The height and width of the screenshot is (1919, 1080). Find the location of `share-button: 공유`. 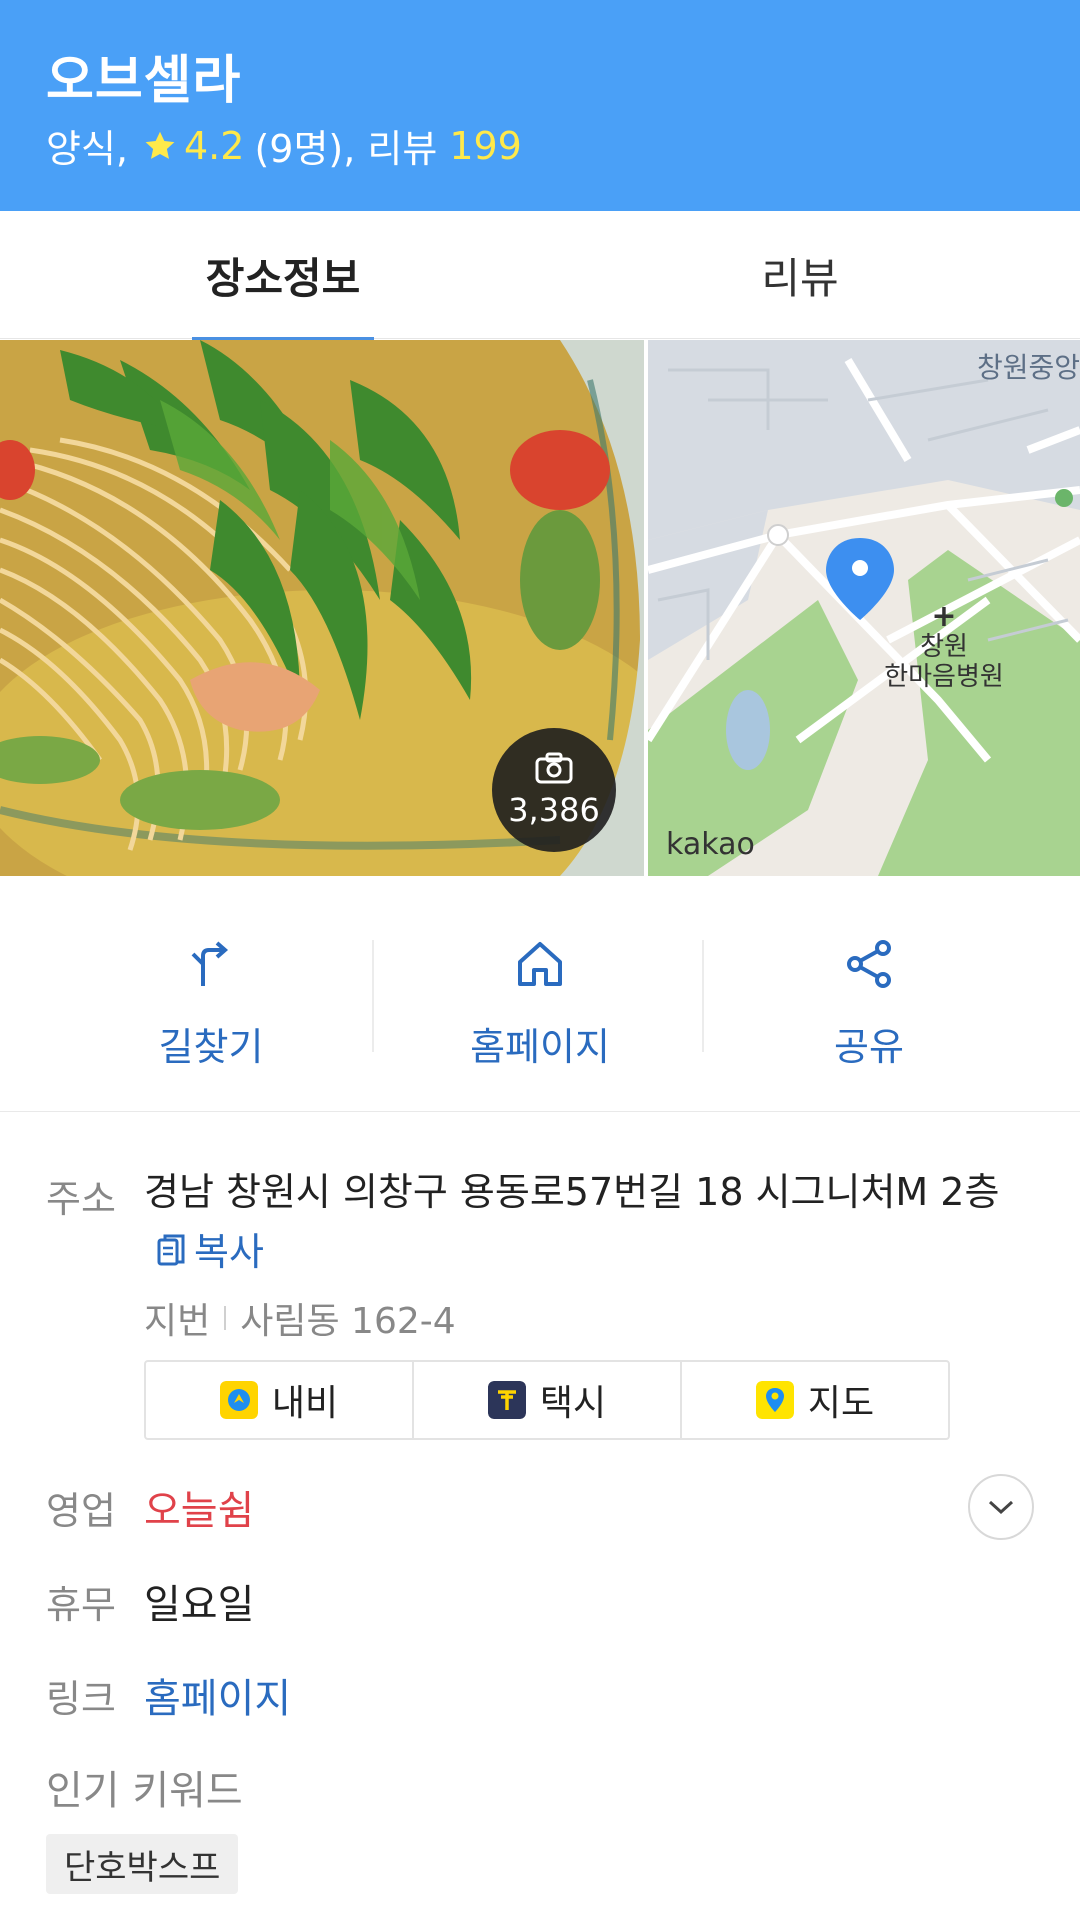

share-button: 공유 is located at coordinates (869, 994).